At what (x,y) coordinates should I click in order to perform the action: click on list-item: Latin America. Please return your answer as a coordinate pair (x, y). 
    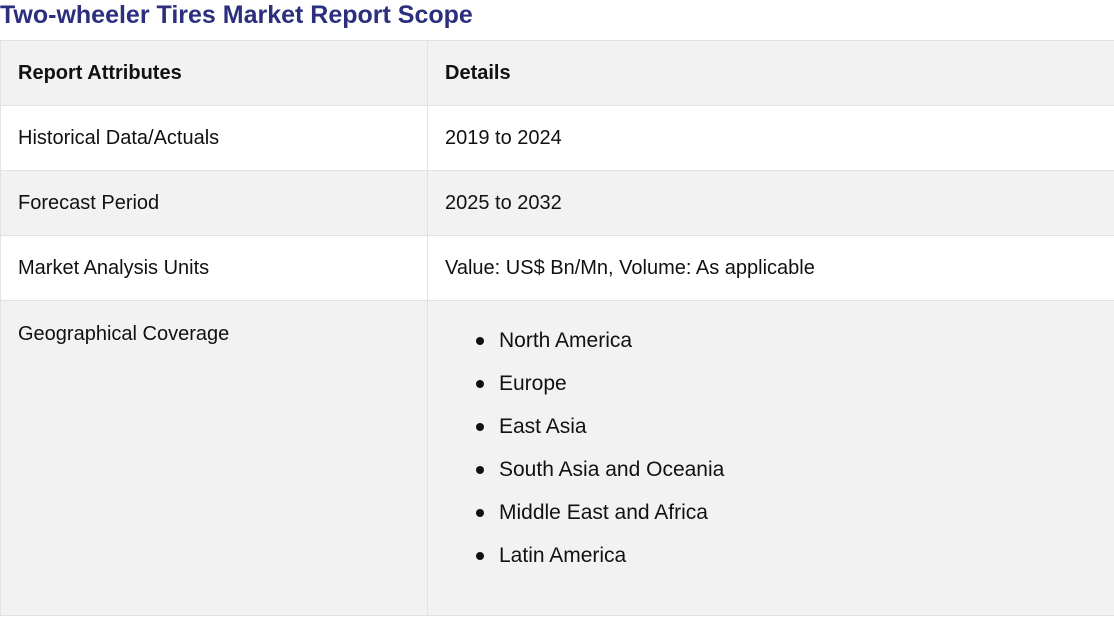
    Looking at the image, I should click on (795, 559).